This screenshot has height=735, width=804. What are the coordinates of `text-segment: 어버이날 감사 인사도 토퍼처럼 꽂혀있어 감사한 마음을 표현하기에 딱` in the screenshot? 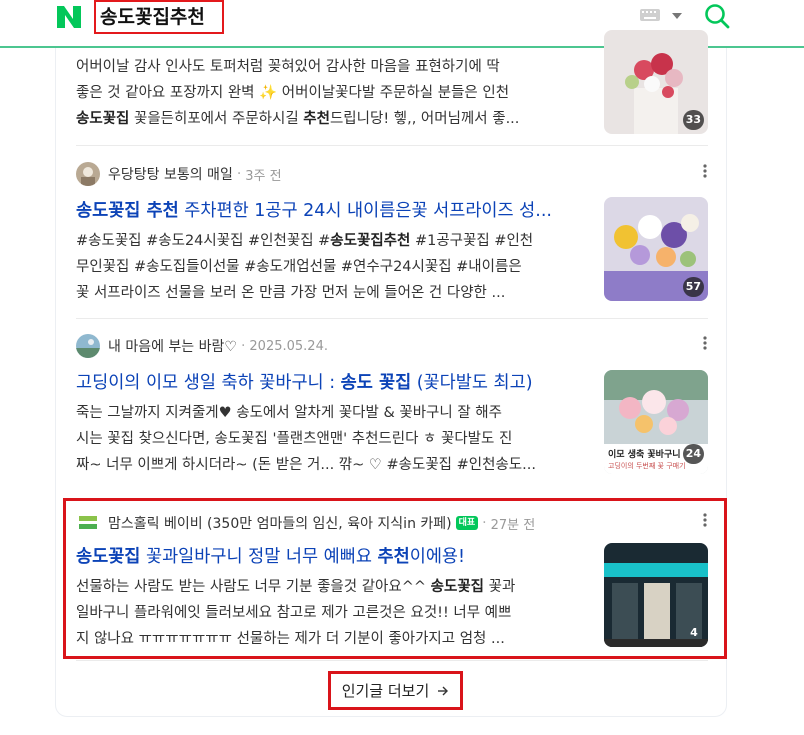 It's located at (288, 67).